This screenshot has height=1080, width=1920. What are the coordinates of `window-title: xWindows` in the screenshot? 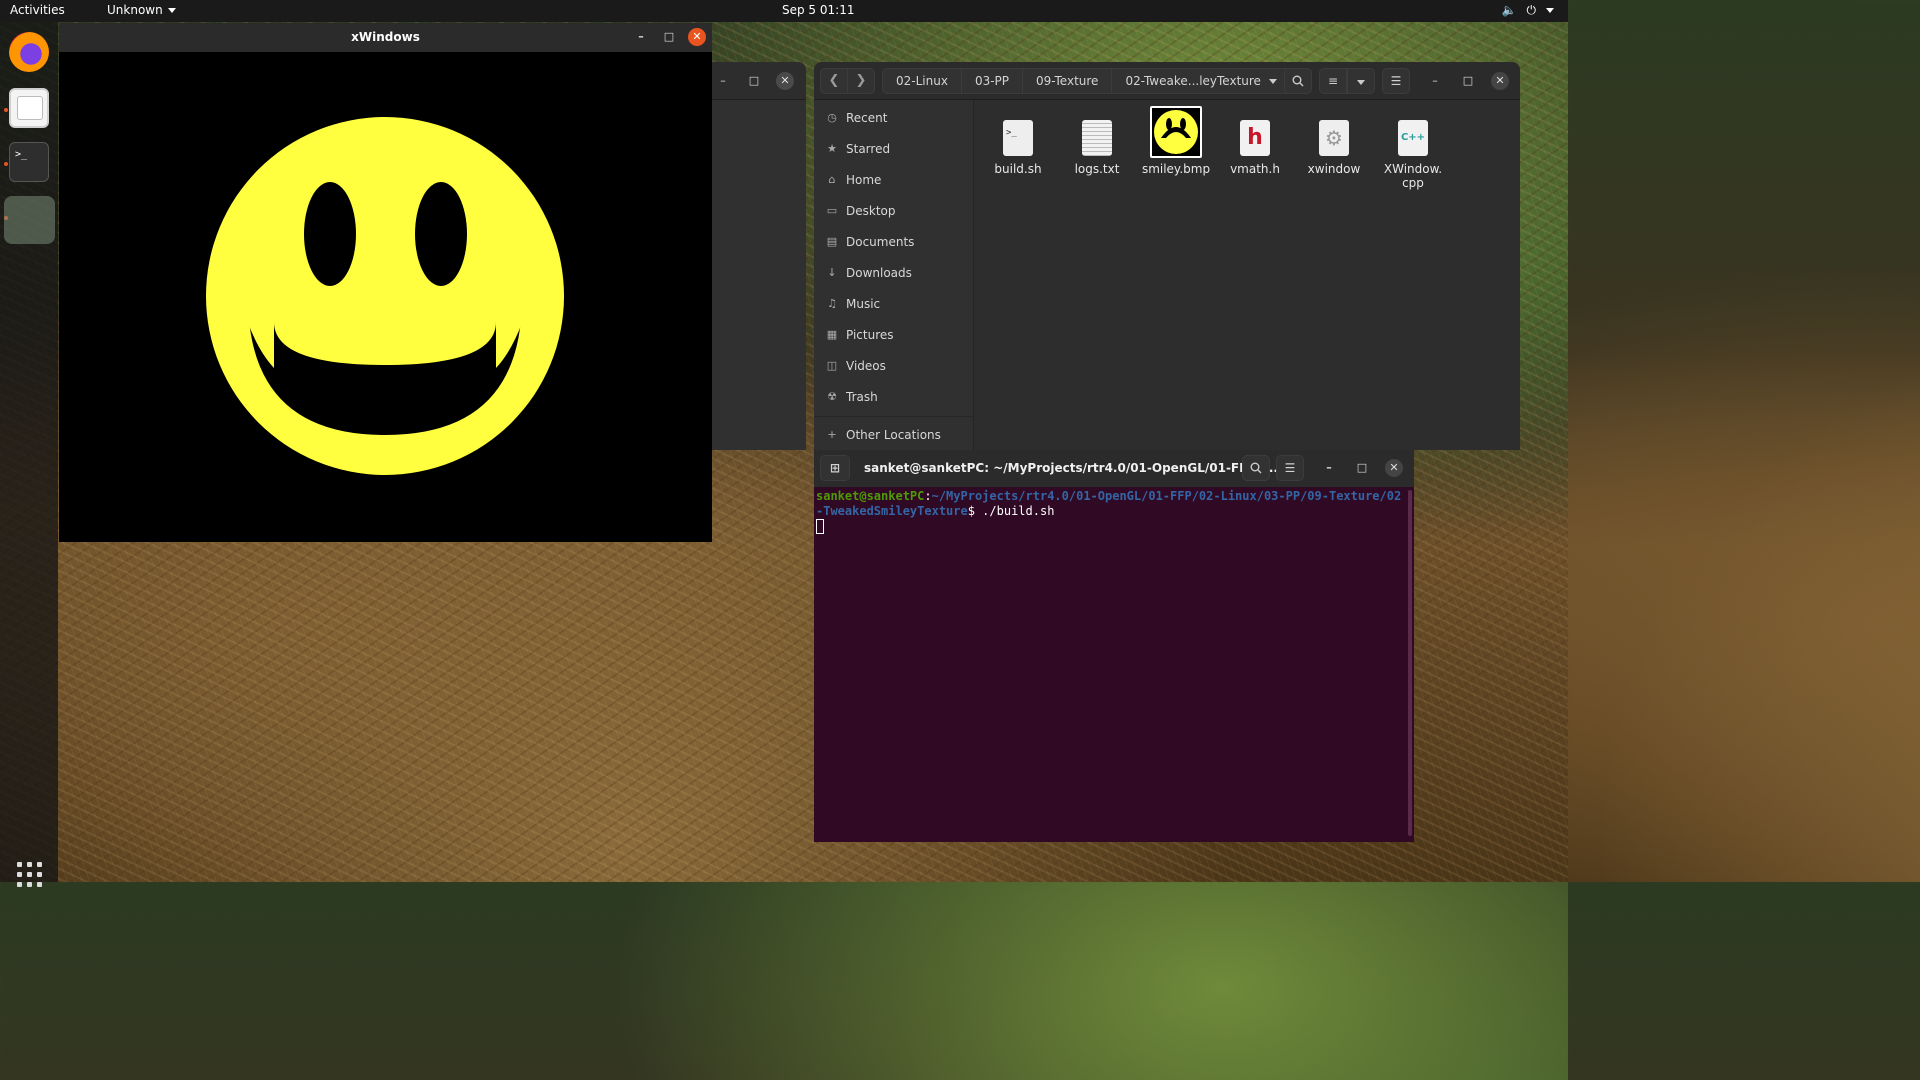 It's located at (385, 37).